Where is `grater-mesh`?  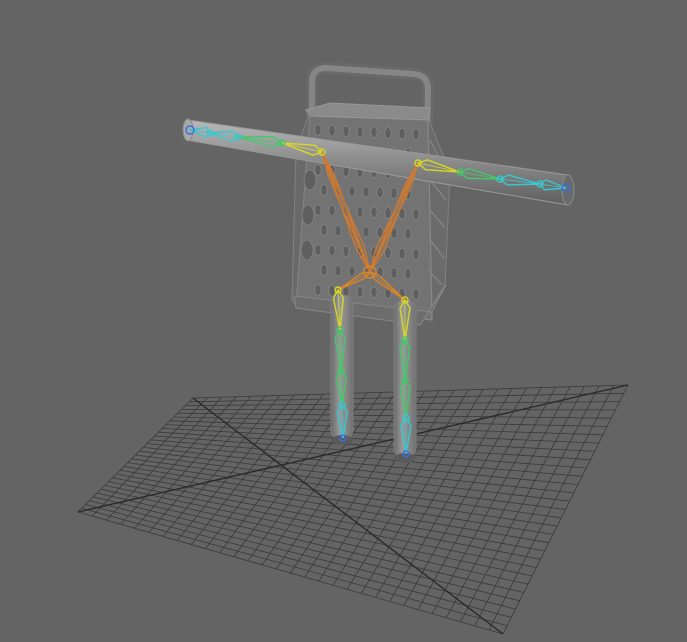
grater-mesh is located at coordinates (371, 194).